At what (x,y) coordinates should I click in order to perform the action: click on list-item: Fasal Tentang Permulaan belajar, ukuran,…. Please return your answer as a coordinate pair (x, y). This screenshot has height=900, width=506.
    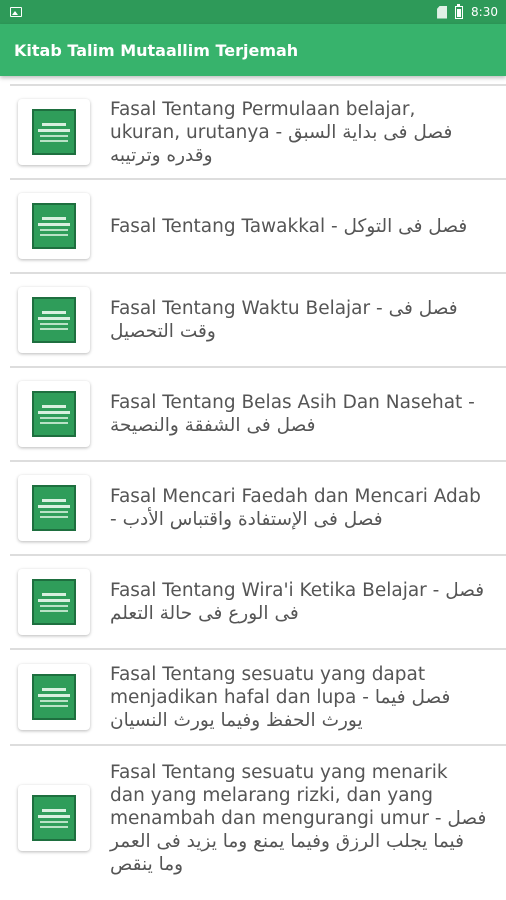
    Looking at the image, I should click on (258, 131).